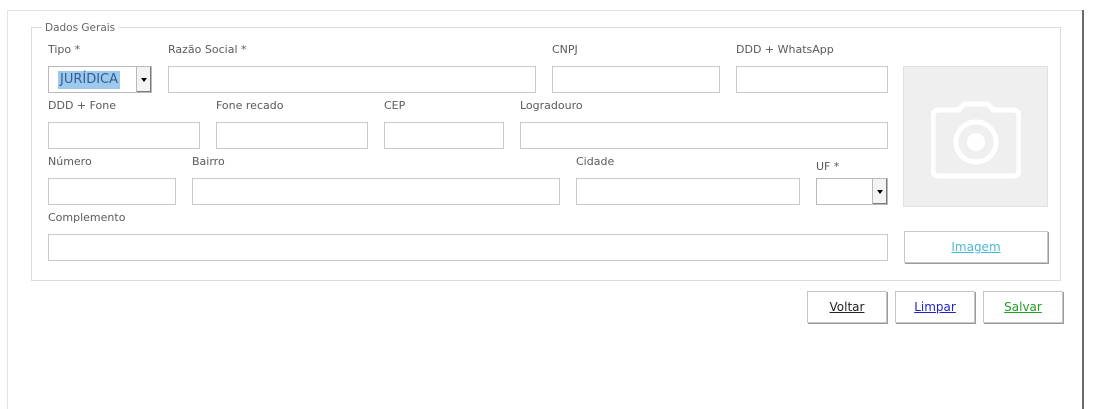 This screenshot has width=1094, height=409. What do you see at coordinates (64, 49) in the screenshot?
I see `tipo-label: Tipo *` at bounding box center [64, 49].